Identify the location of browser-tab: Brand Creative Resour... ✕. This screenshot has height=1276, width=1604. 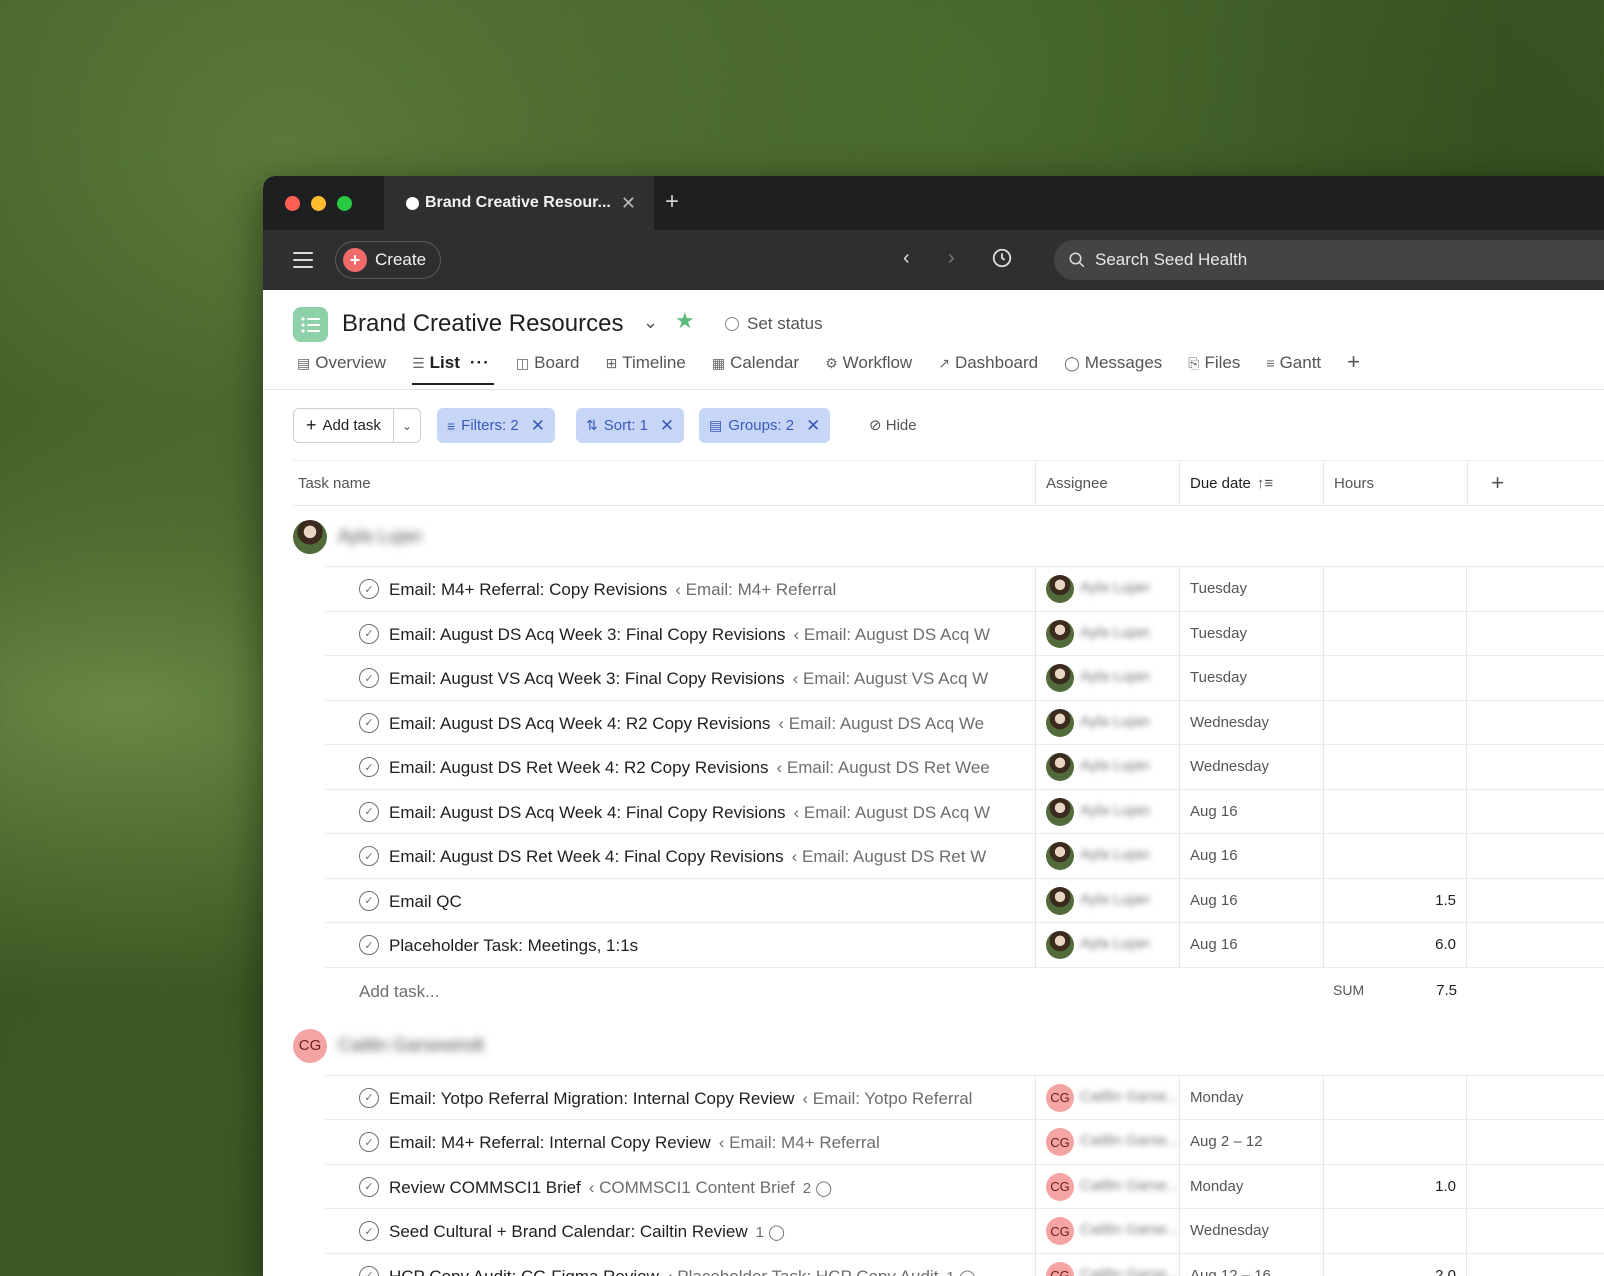
(519, 203).